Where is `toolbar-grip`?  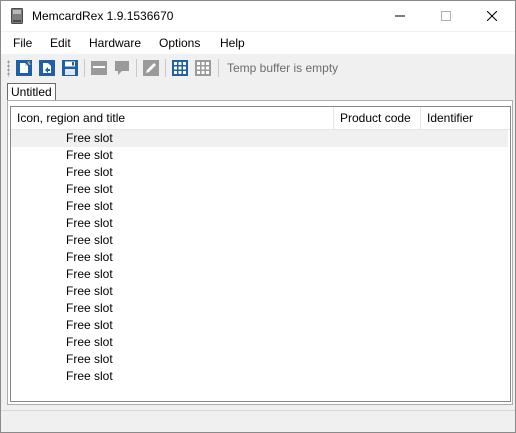
toolbar-grip is located at coordinates (8, 68).